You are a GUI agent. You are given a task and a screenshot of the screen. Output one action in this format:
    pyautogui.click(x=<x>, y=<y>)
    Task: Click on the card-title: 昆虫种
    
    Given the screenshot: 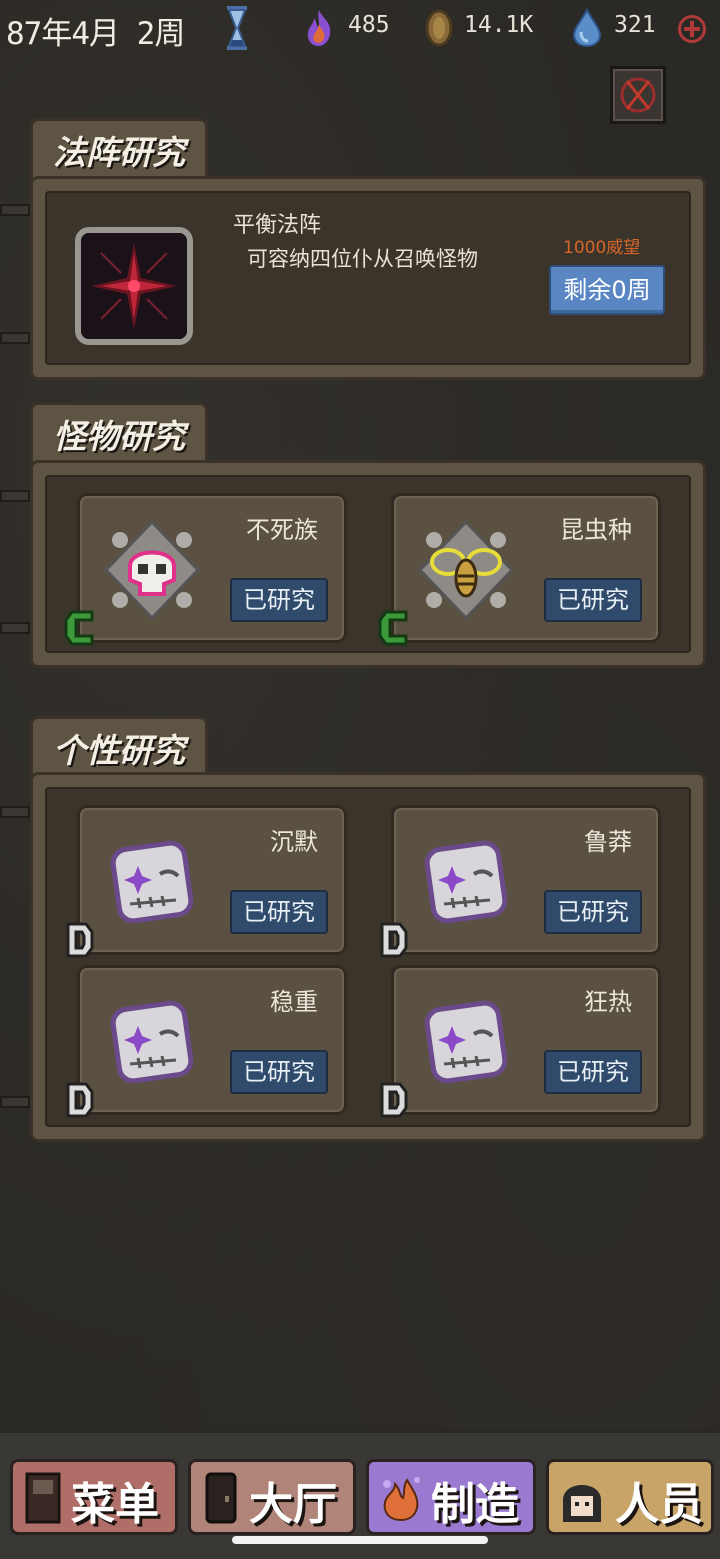 What is the action you would take?
    pyautogui.click(x=596, y=530)
    